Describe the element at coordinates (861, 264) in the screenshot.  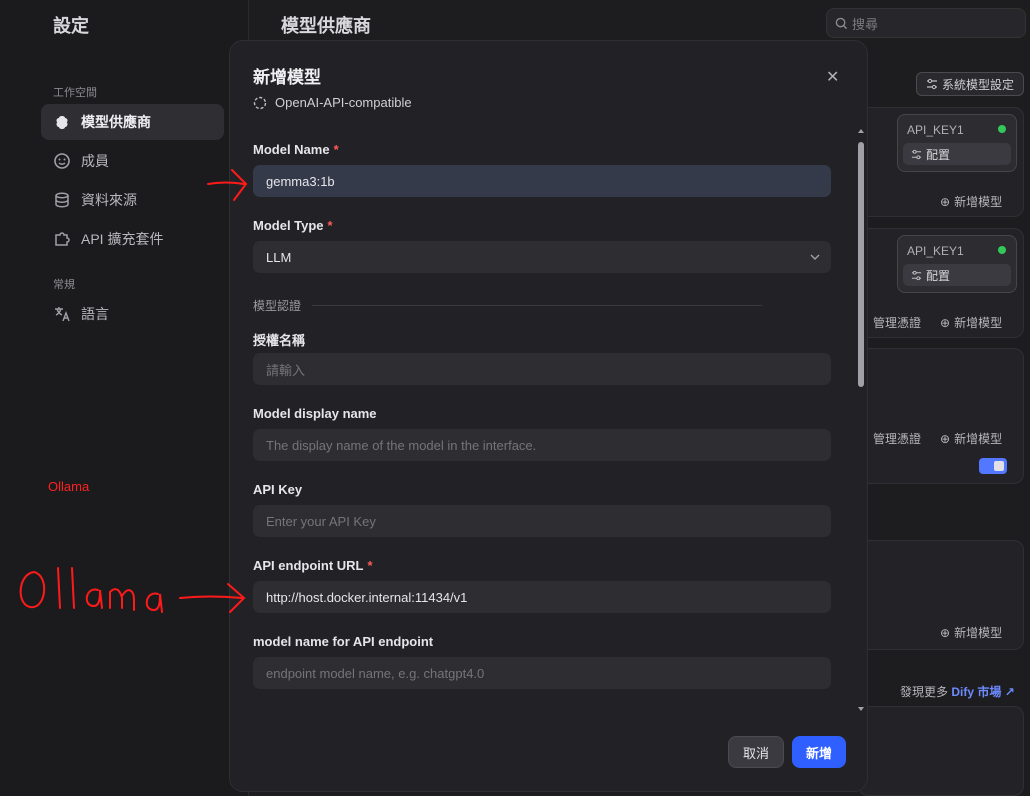
I see `scrollbar-thumb` at that location.